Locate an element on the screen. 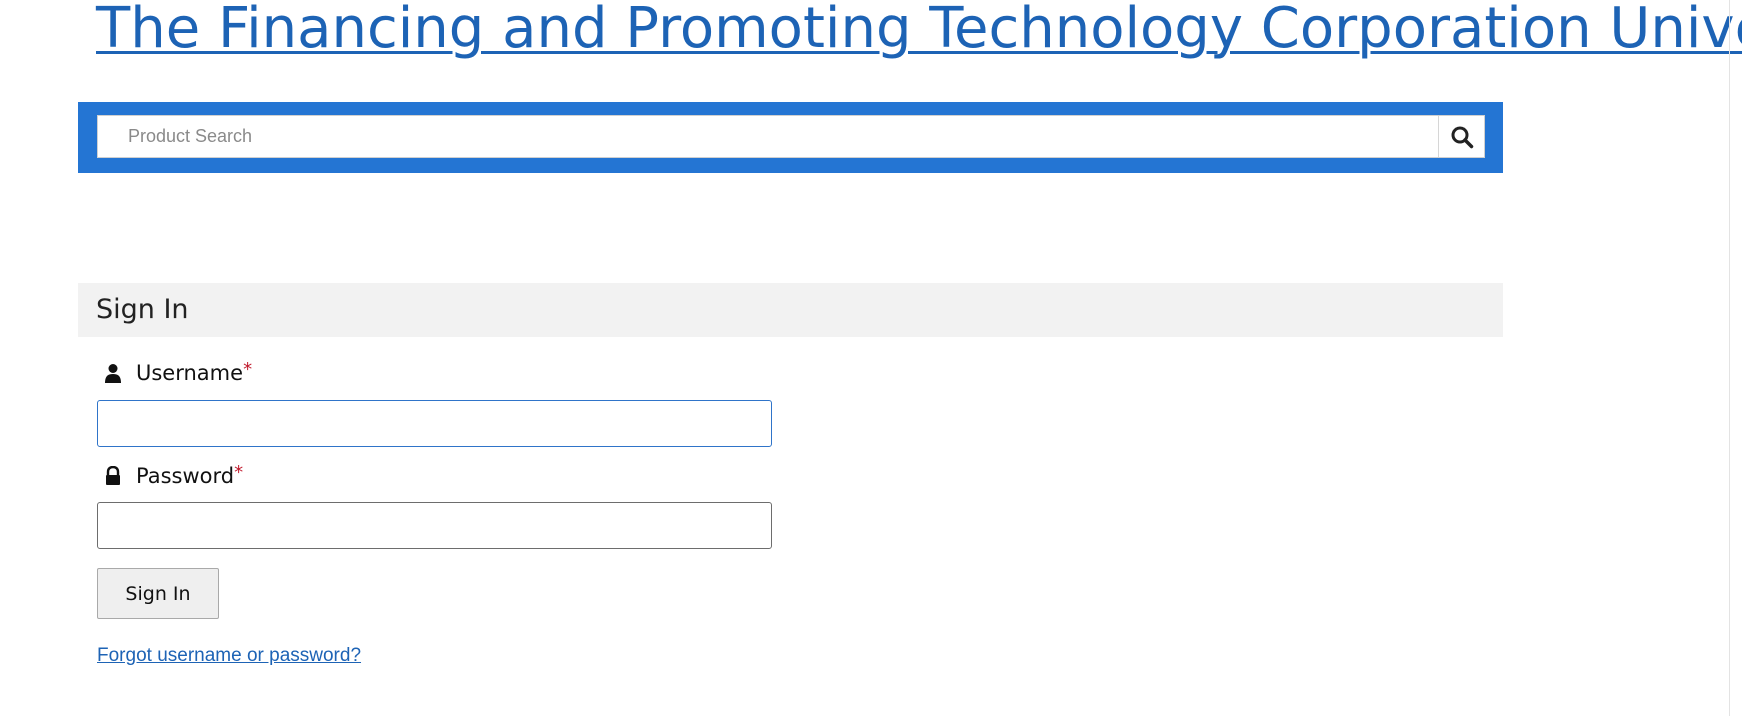 The height and width of the screenshot is (716, 1742). forgot-credentials-link: Forgot username or password? is located at coordinates (229, 656).